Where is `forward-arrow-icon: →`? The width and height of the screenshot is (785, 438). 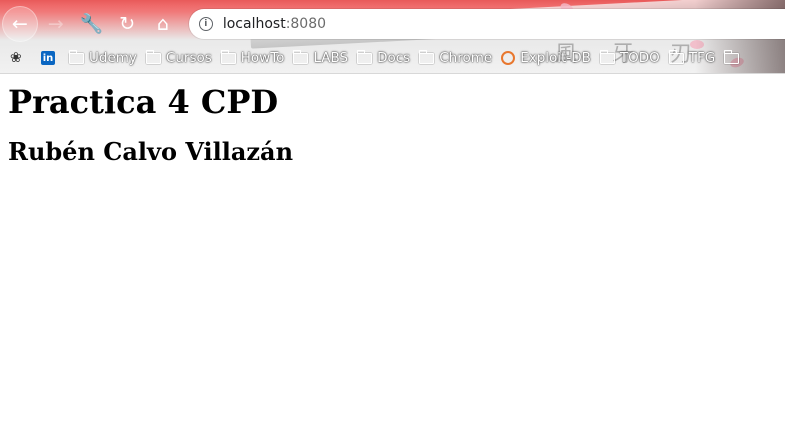 forward-arrow-icon: → is located at coordinates (56, 24).